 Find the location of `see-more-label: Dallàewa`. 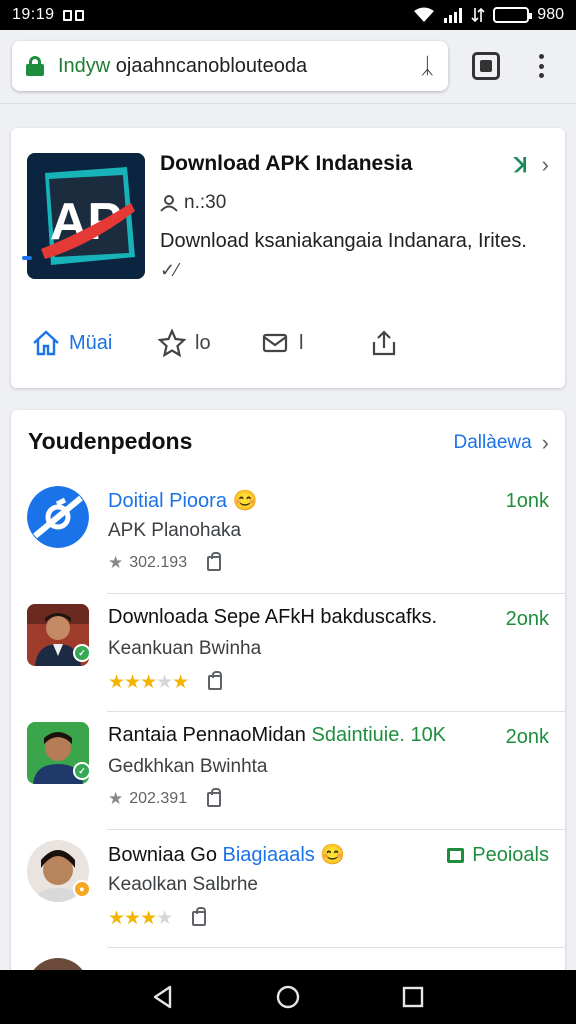

see-more-label: Dallàewa is located at coordinates (492, 442).